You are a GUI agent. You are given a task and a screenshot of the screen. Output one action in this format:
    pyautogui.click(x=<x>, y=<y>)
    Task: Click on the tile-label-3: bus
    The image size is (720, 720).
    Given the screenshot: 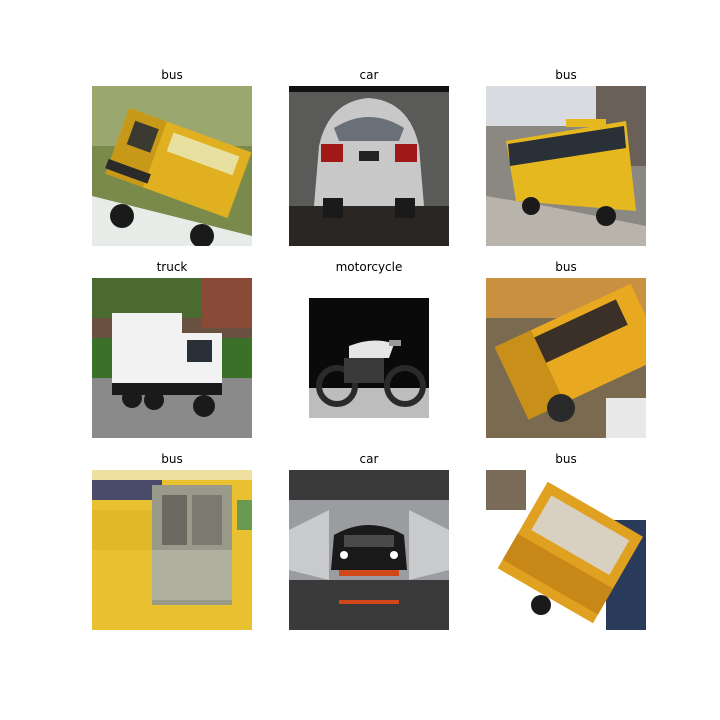 What is the action you would take?
    pyautogui.click(x=566, y=75)
    